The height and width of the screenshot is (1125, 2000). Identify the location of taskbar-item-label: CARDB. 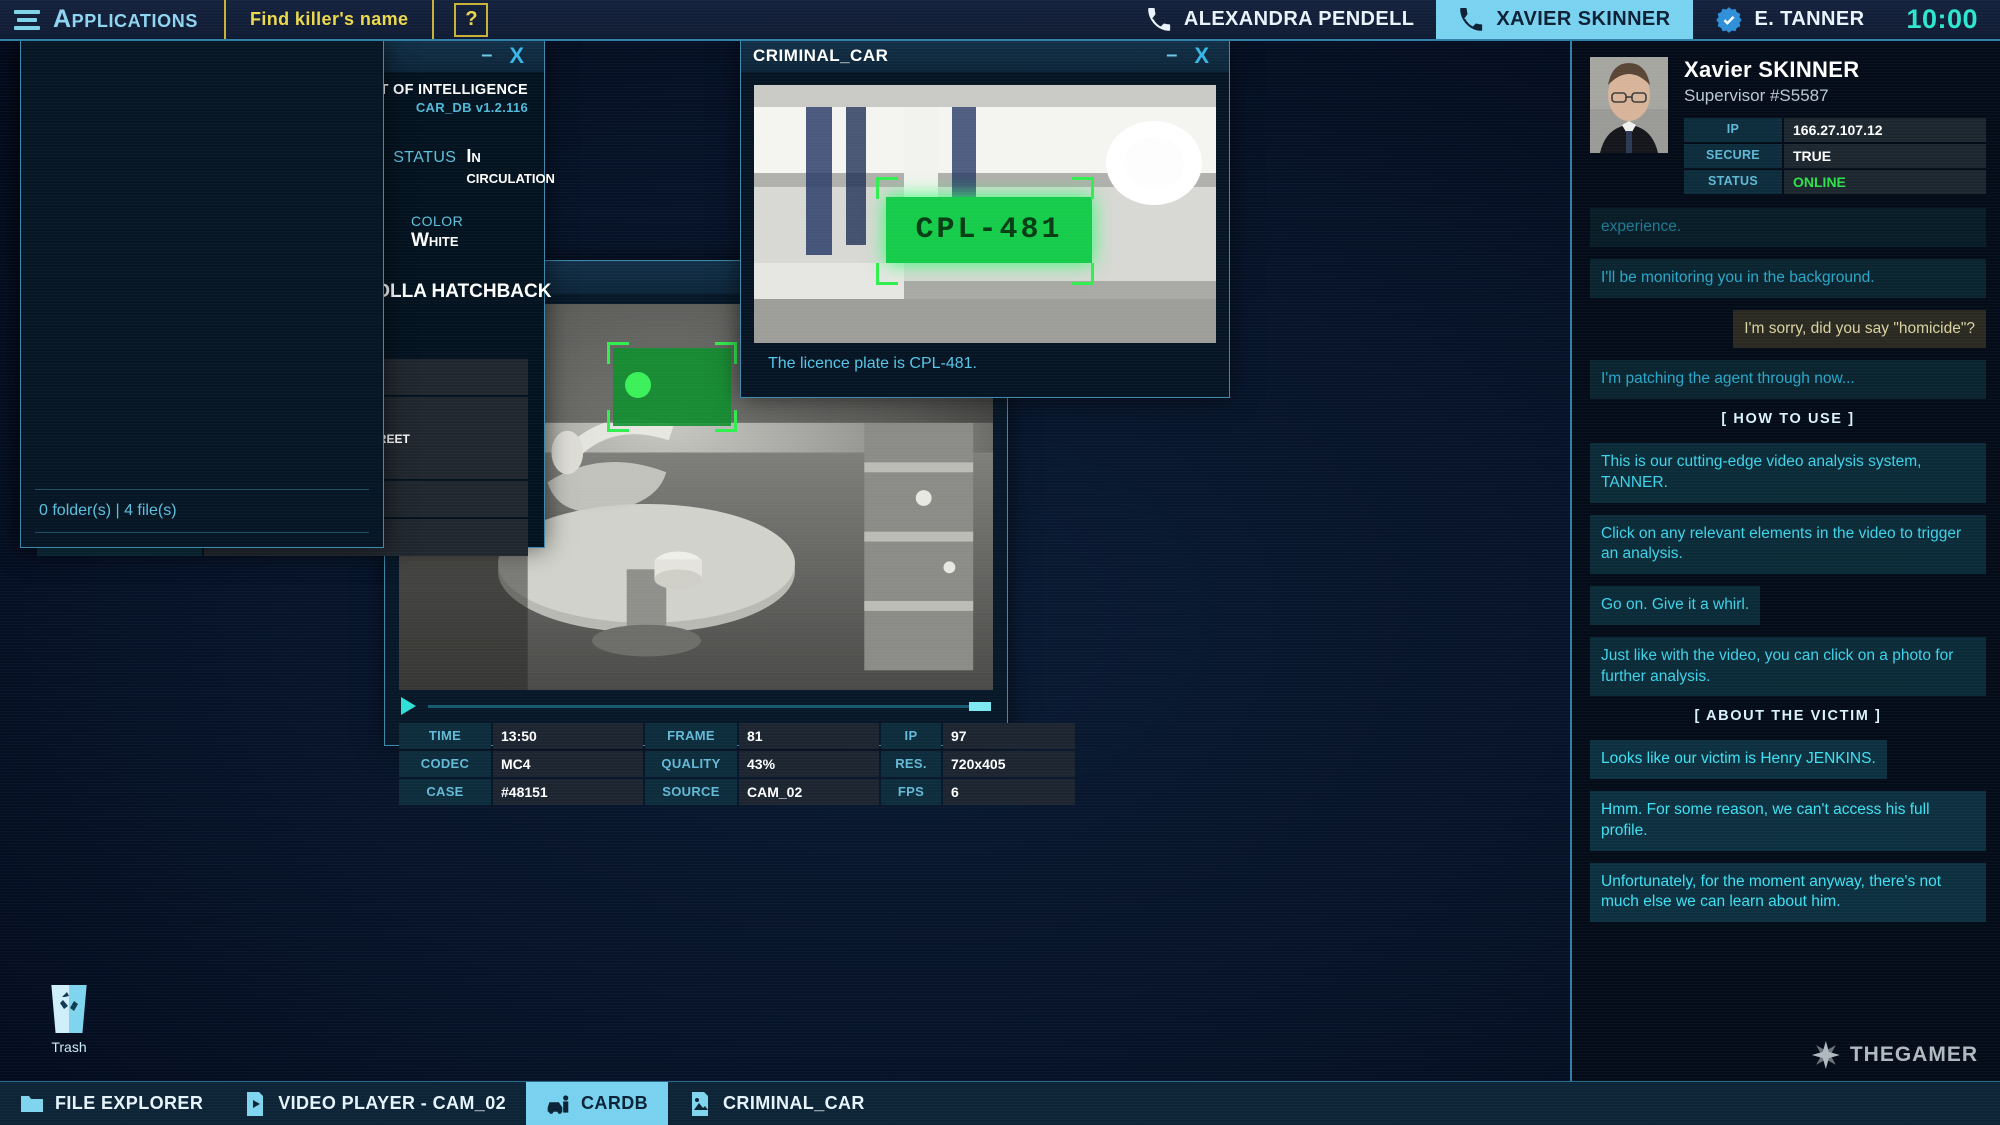
(615, 1103).